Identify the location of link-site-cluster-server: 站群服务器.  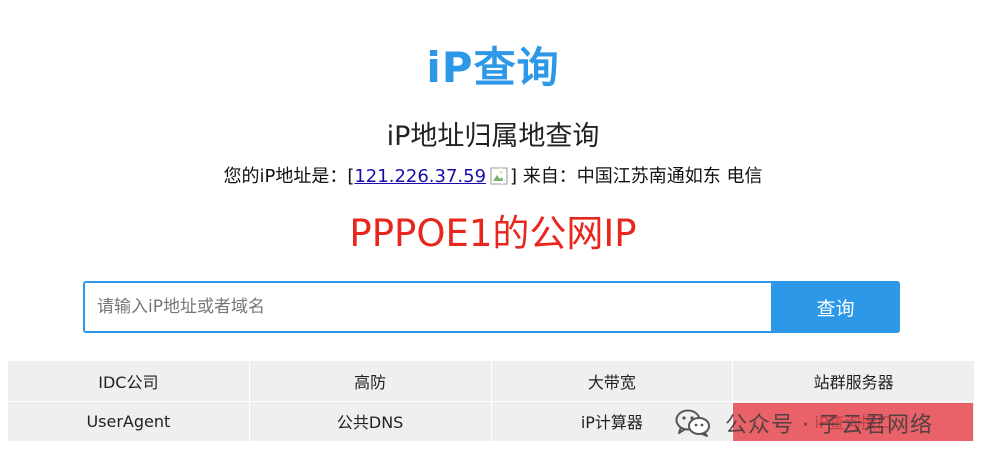
(853, 381).